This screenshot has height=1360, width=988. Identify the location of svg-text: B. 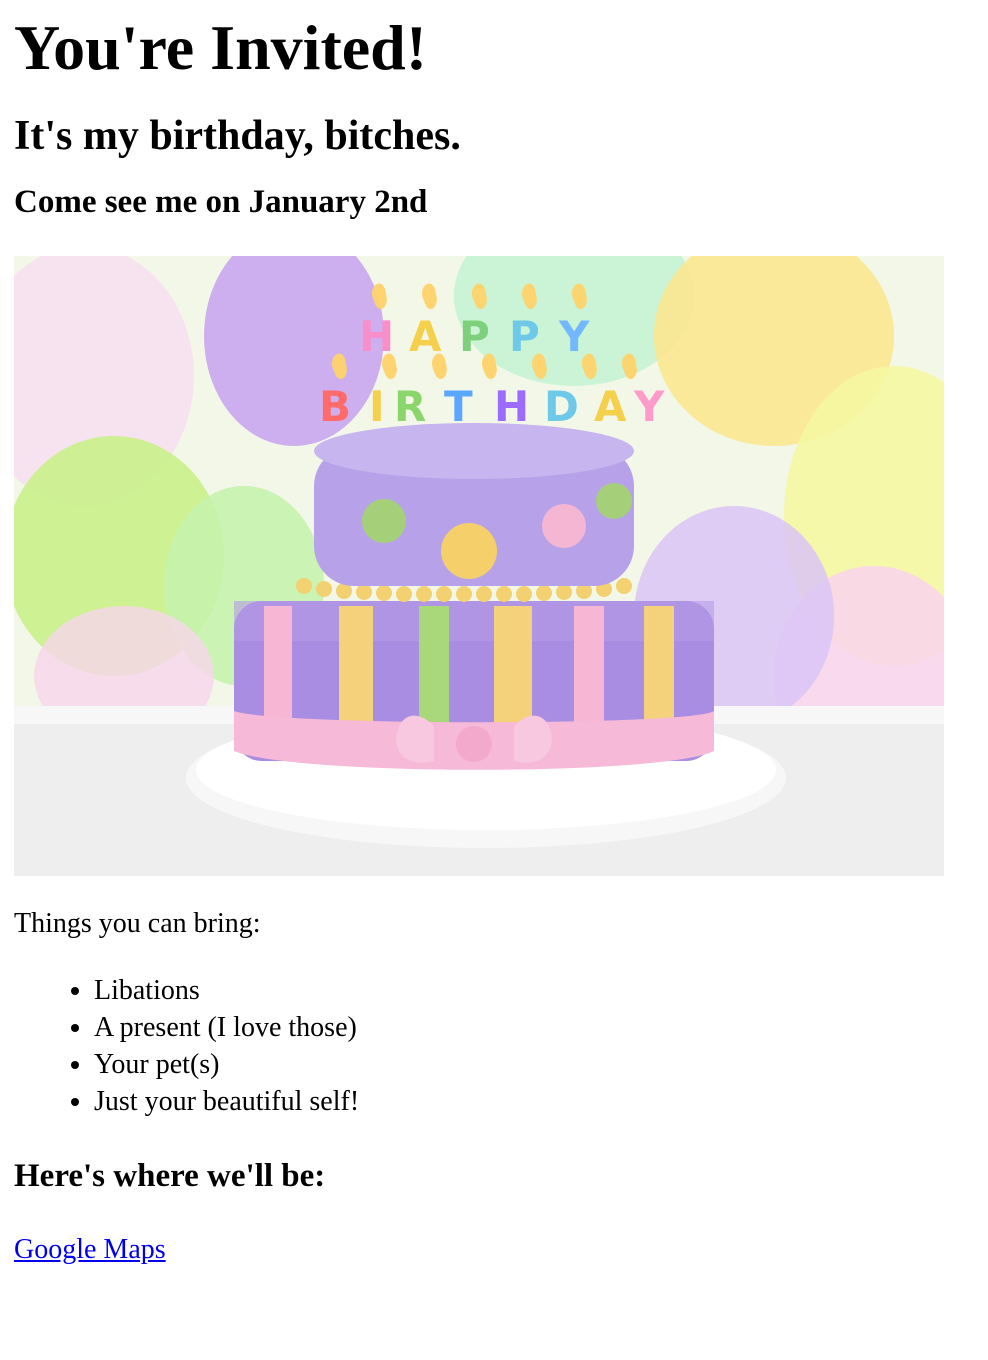
(335, 406).